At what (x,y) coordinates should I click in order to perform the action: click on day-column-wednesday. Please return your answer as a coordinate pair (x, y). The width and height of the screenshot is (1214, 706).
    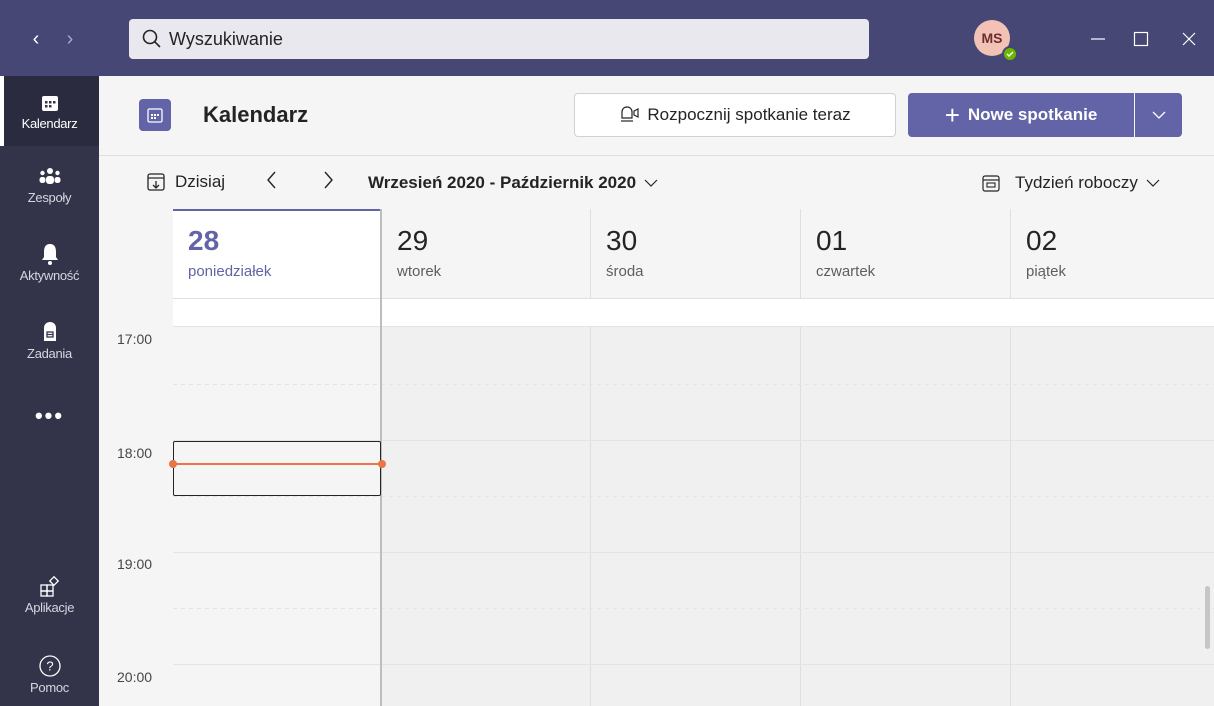
    Looking at the image, I should click on (695, 516).